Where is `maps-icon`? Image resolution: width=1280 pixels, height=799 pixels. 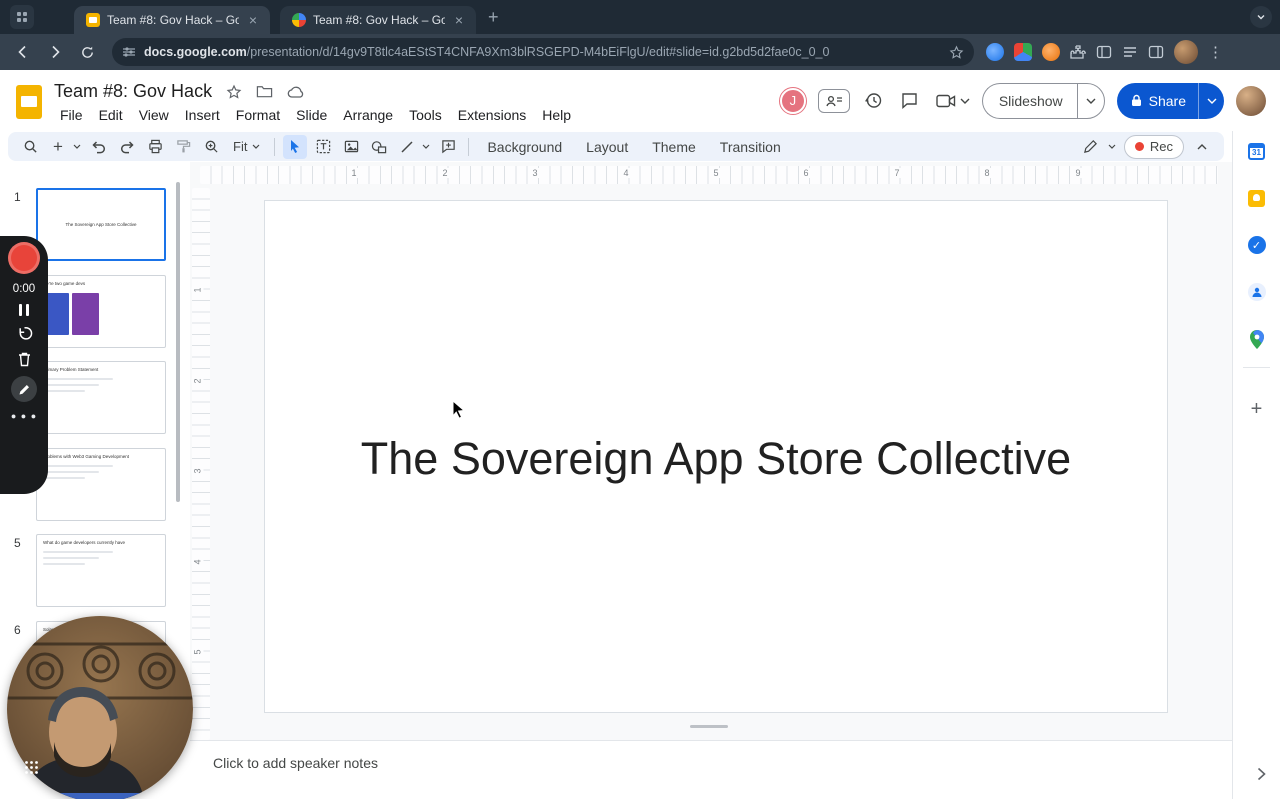
maps-icon is located at coordinates (1257, 339).